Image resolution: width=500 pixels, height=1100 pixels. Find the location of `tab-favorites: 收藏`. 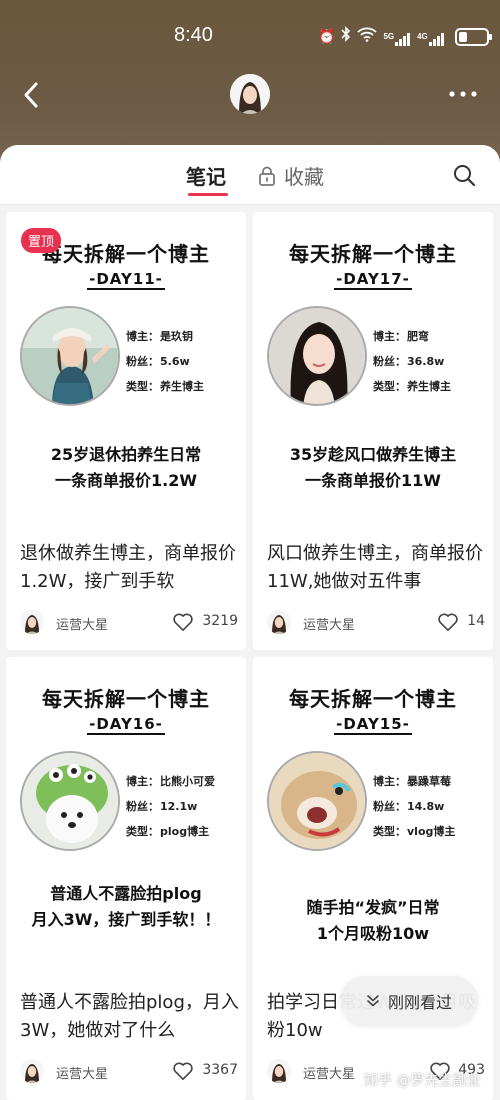

tab-favorites: 收藏 is located at coordinates (291, 175).